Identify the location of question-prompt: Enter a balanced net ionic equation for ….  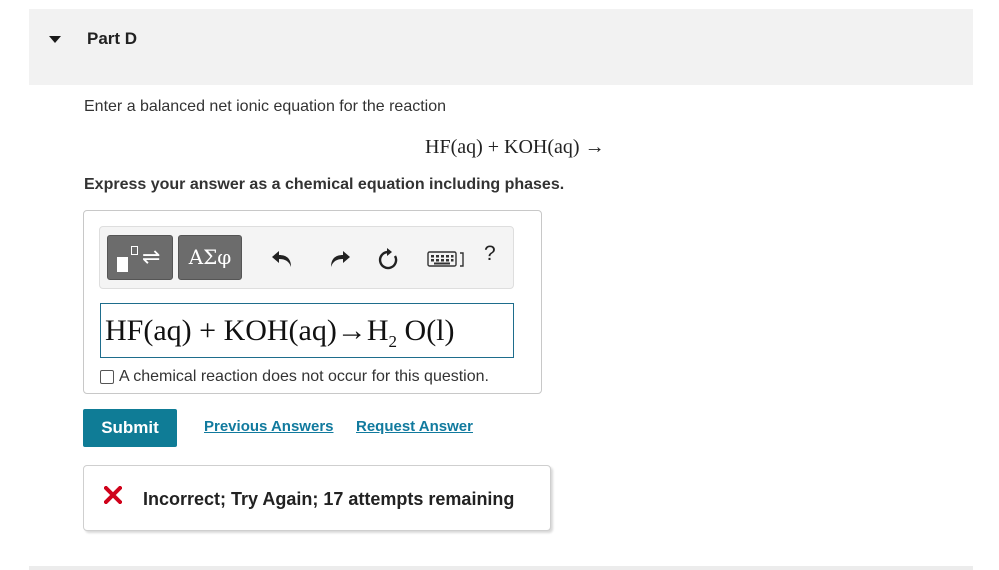
(265, 106).